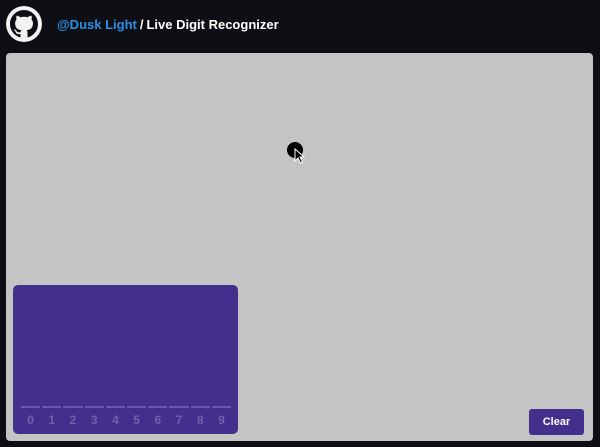 The image size is (600, 447). What do you see at coordinates (200, 420) in the screenshot?
I see `digit-label-8: 8` at bounding box center [200, 420].